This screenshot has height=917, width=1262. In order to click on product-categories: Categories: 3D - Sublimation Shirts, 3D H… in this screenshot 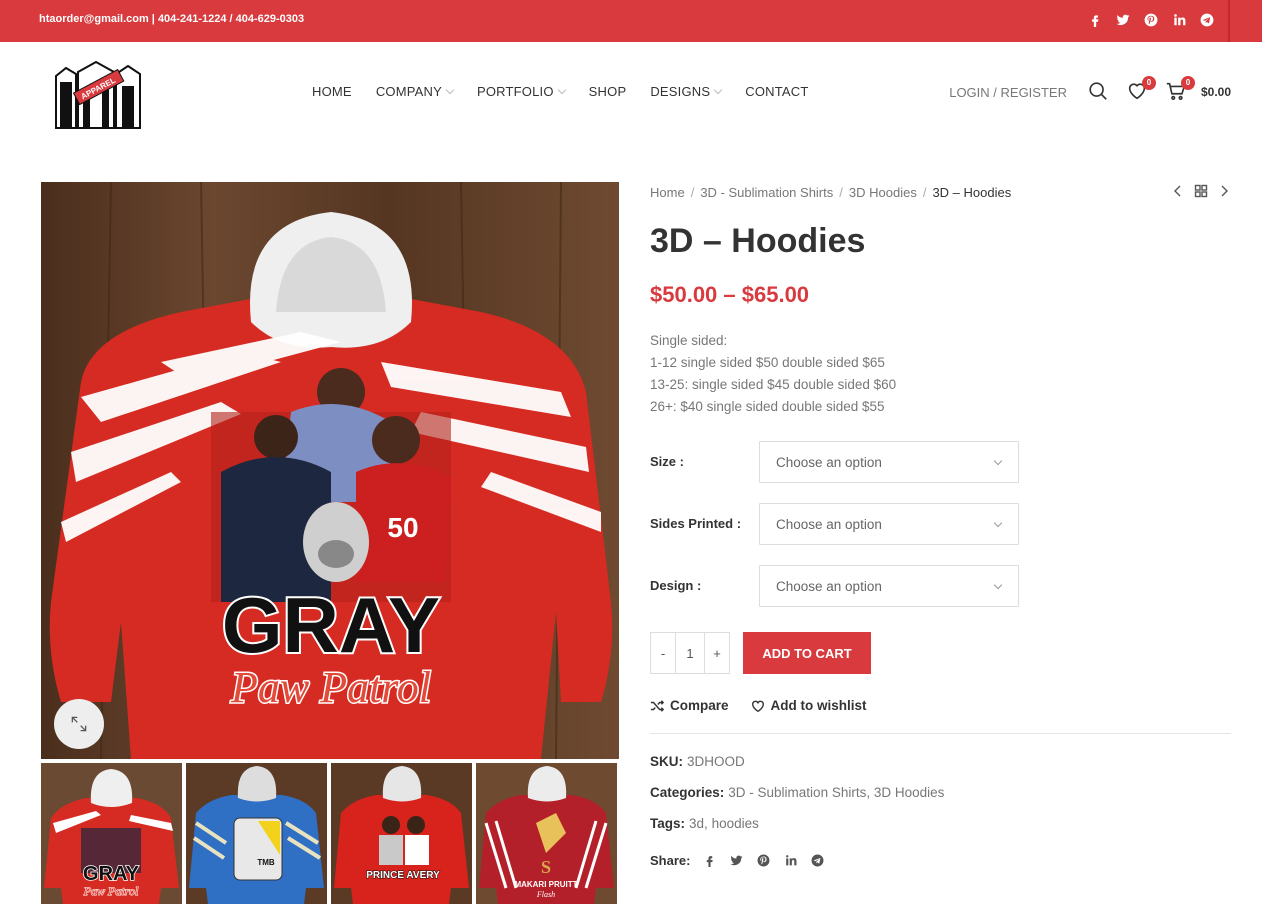, I will do `click(797, 792)`.